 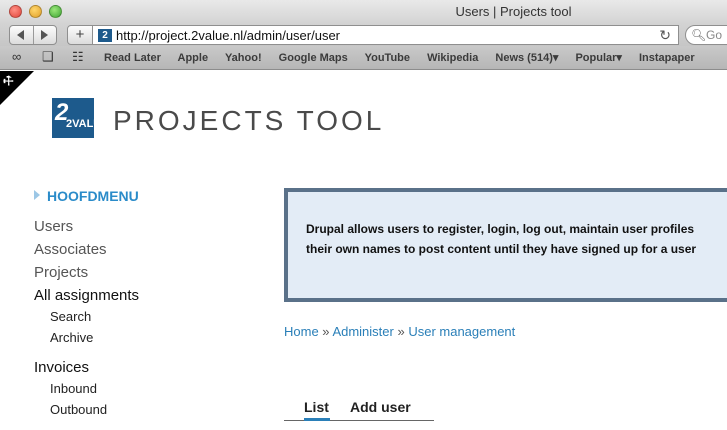 I want to click on bookmark-item: Popular▾, so click(x=598, y=58).